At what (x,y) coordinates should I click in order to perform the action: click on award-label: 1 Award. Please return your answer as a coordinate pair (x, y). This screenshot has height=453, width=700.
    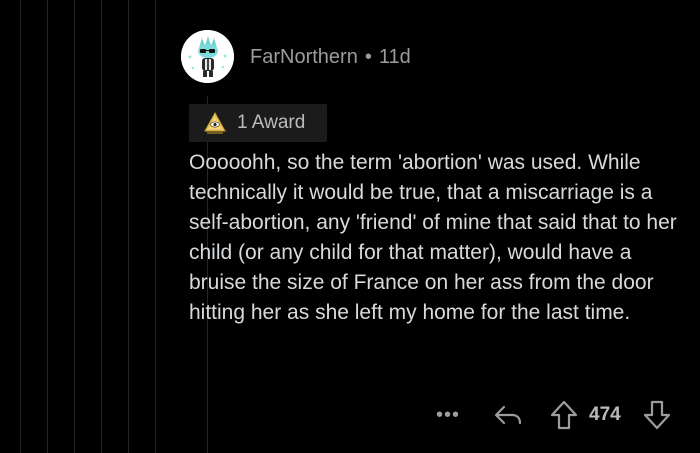
    Looking at the image, I should click on (271, 122).